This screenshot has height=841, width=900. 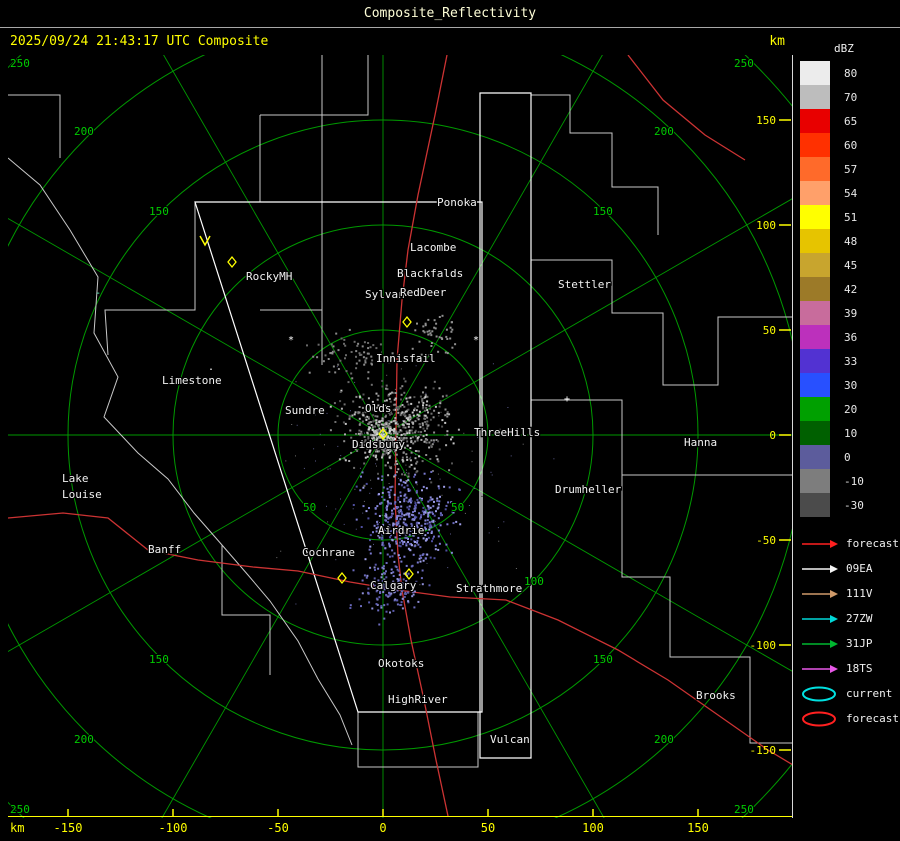 I want to click on dbz-value-label: 33, so click(x=851, y=361).